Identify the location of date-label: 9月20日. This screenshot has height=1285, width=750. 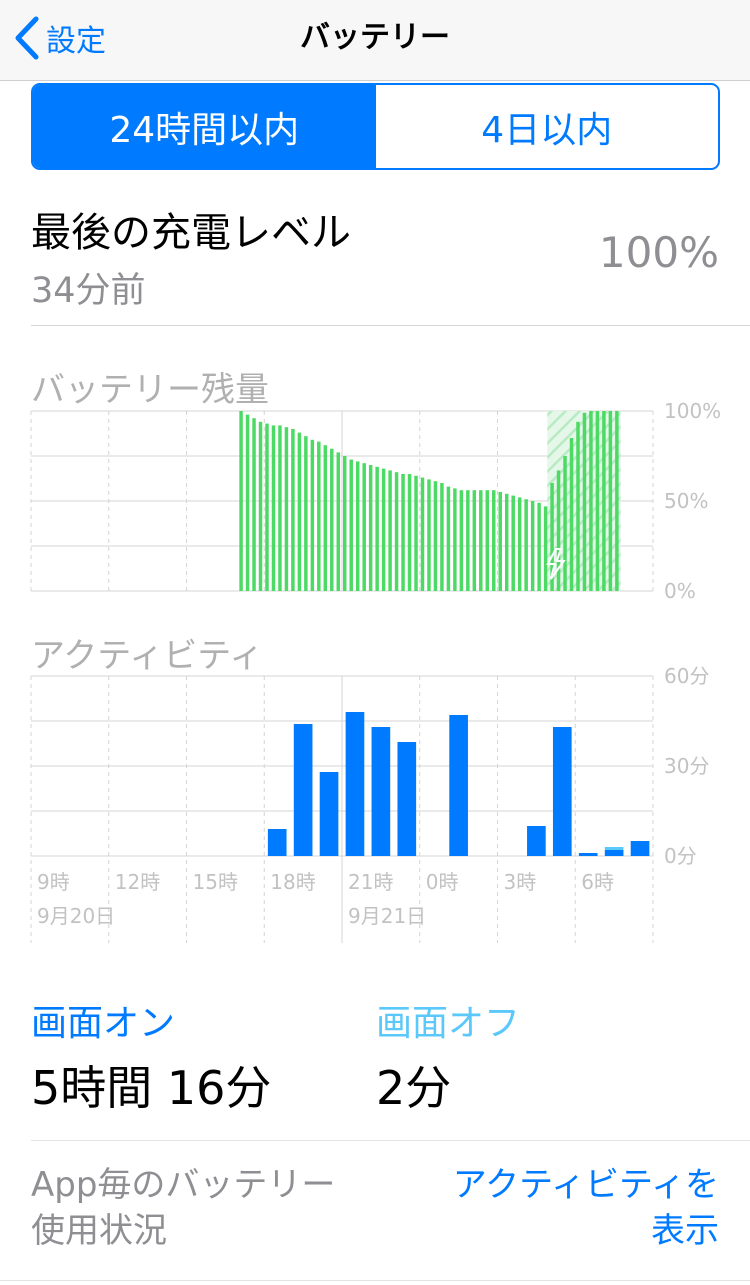
(76, 916).